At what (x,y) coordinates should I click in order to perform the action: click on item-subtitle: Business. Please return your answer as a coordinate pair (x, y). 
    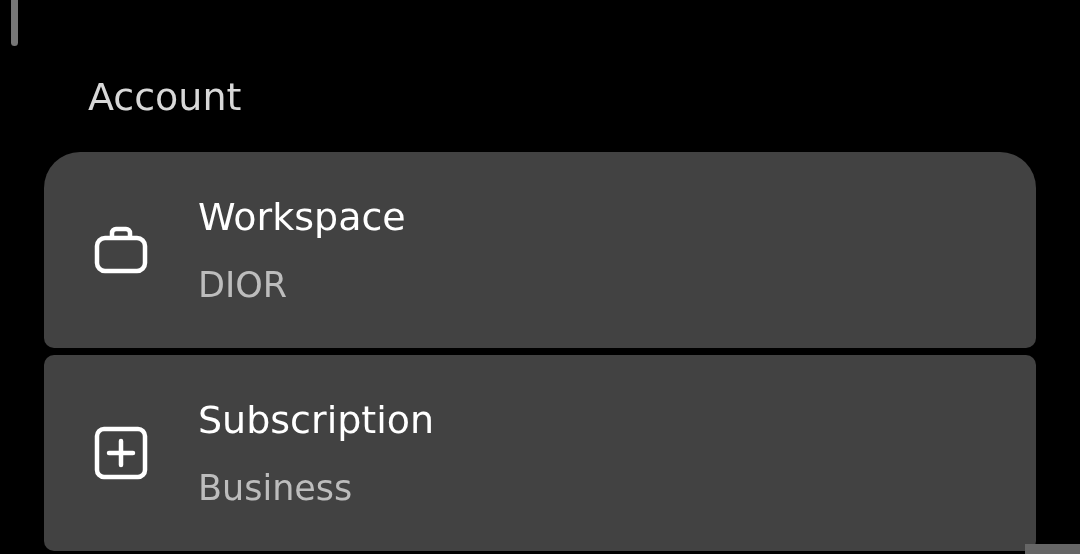
    Looking at the image, I should click on (276, 488).